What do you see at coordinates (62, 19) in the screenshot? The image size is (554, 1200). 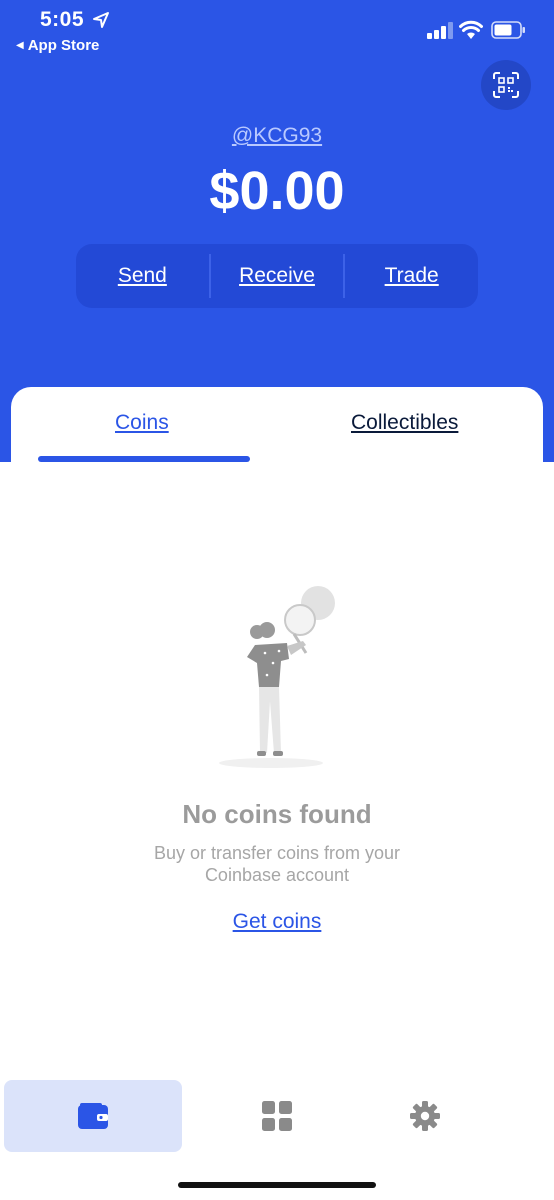 I see `status-time: 5:05` at bounding box center [62, 19].